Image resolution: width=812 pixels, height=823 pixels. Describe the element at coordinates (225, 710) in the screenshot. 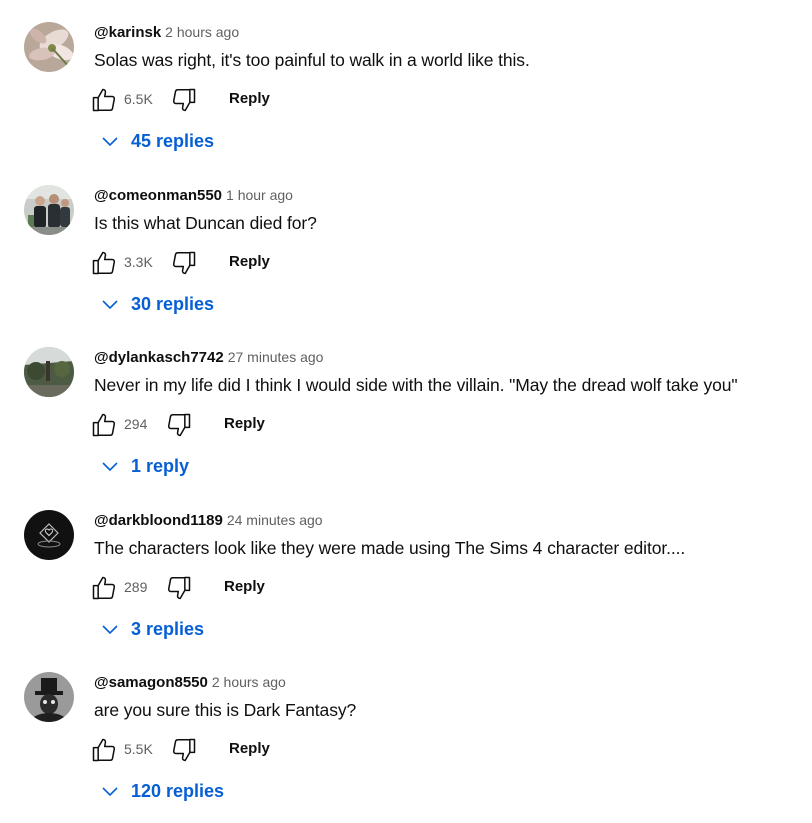

I see `comment-text: are you sure this is Dark Fantasy?` at that location.